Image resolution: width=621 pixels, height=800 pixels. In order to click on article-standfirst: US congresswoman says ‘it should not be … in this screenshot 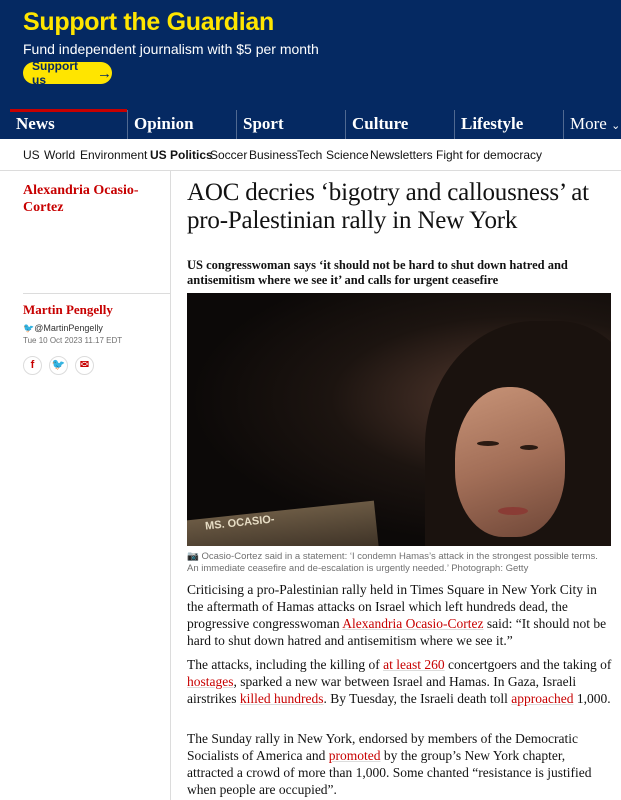, I will do `click(377, 272)`.